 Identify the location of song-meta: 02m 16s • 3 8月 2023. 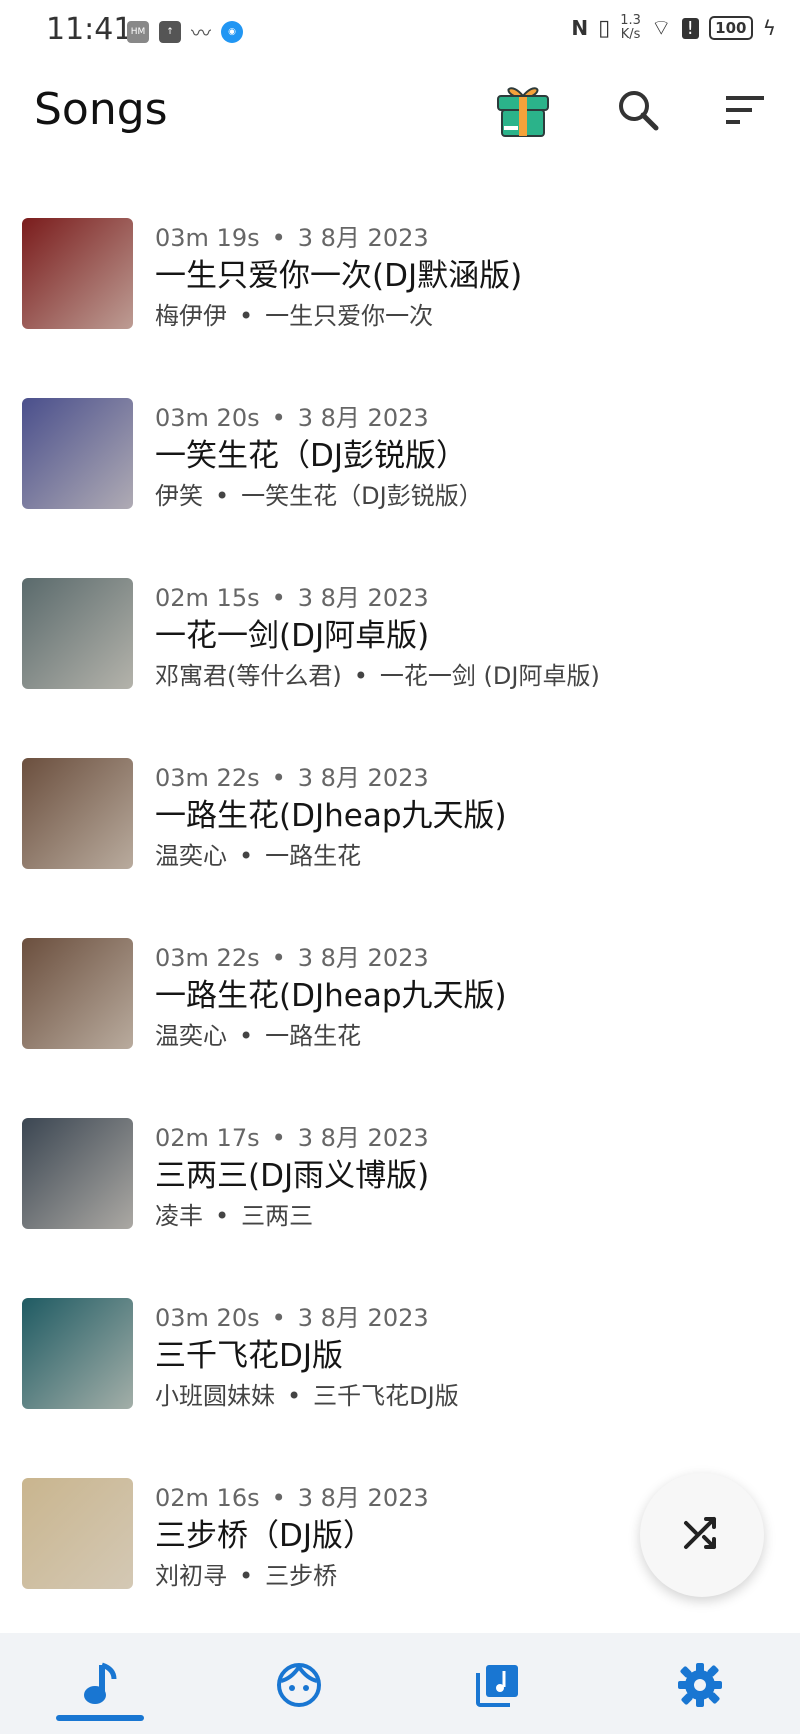
(292, 1498).